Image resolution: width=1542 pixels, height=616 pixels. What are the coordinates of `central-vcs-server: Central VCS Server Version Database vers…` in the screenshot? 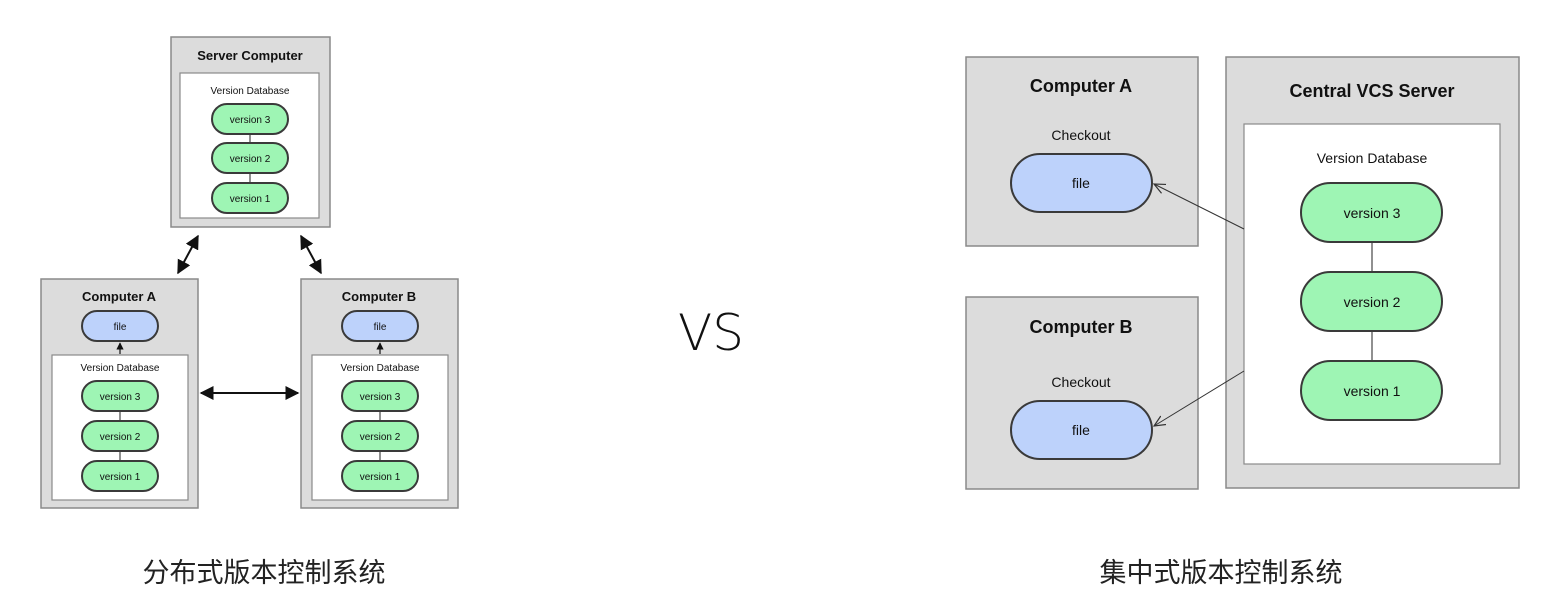 It's located at (1372, 272).